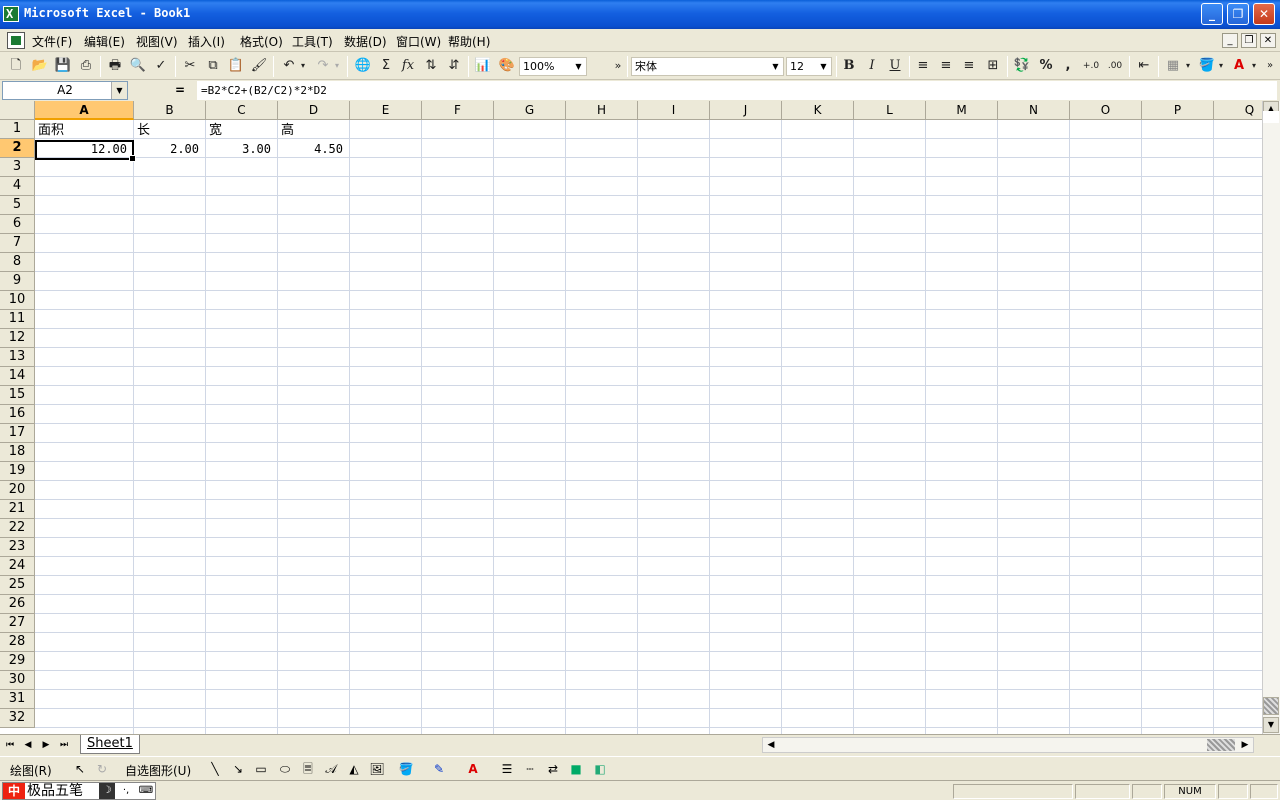 Image resolution: width=1280 pixels, height=800 pixels. What do you see at coordinates (1221, 745) in the screenshot?
I see `horizontal-scroll-thumb` at bounding box center [1221, 745].